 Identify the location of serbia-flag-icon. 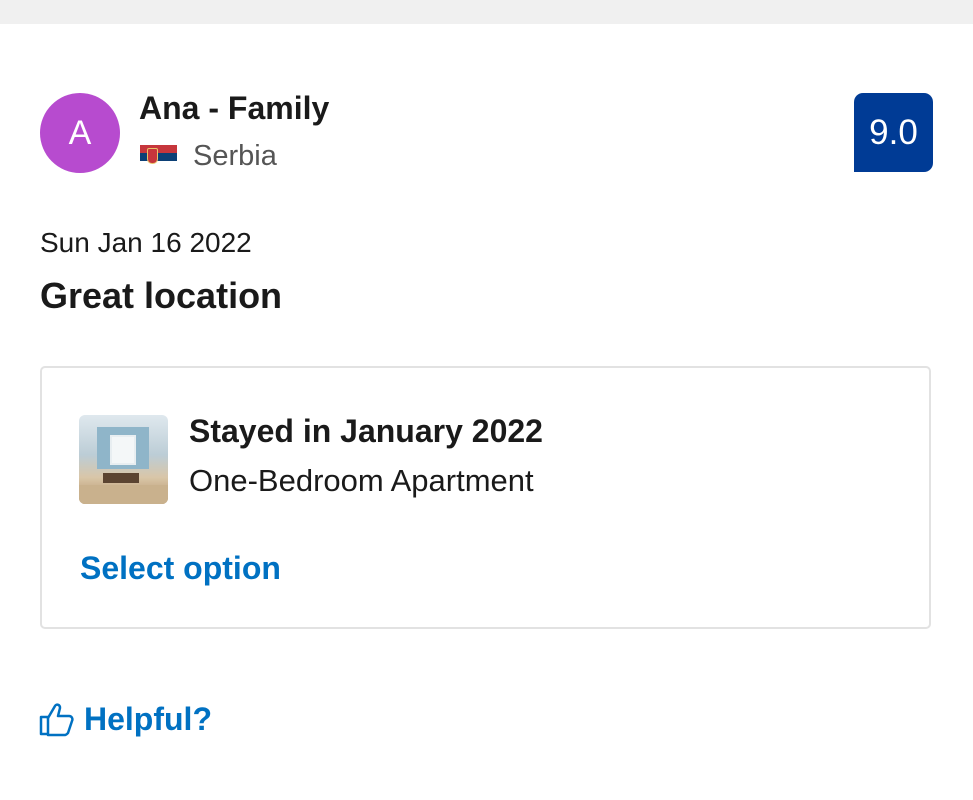
(158, 157).